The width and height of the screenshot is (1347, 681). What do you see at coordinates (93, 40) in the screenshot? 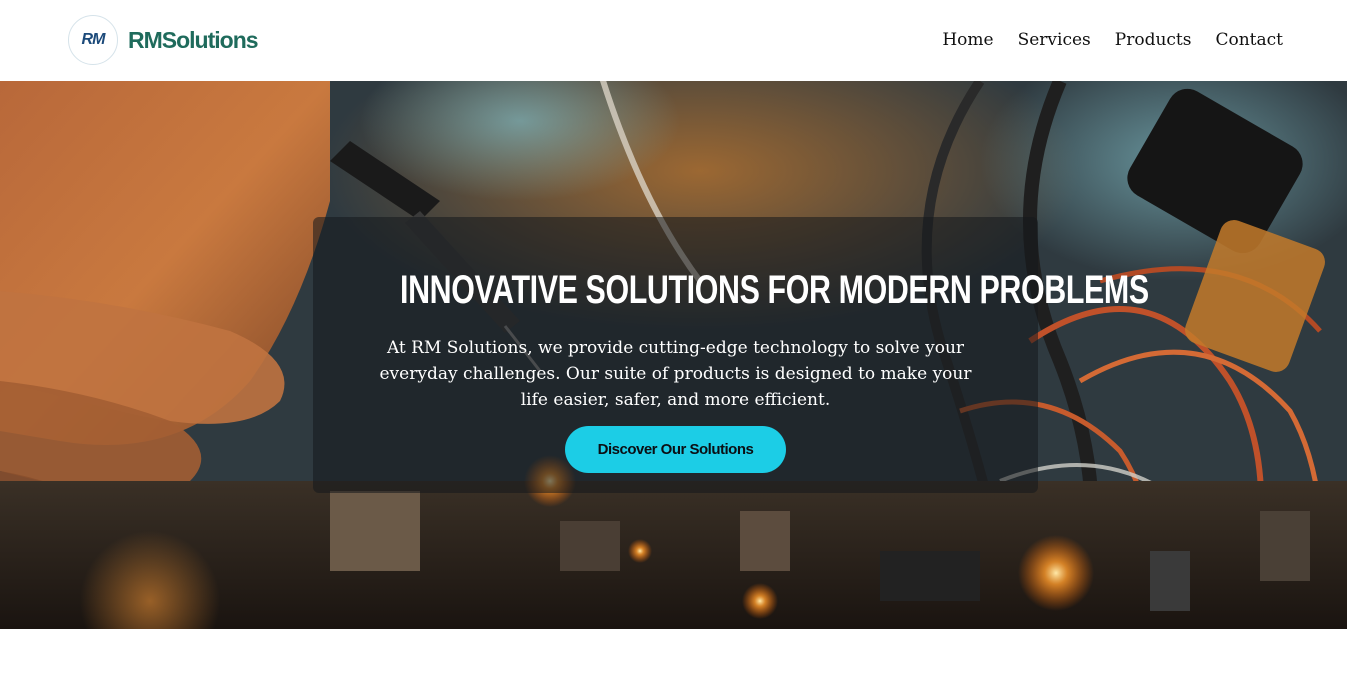
I see `logo-badge: RM` at bounding box center [93, 40].